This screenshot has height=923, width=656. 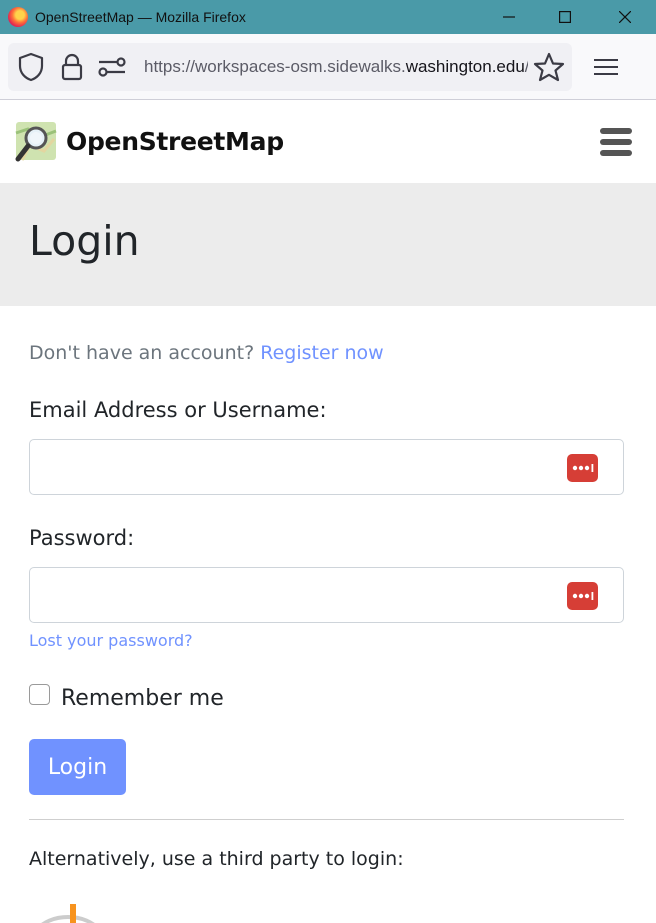 I want to click on username-label: Email Address or Username:, so click(x=178, y=410).